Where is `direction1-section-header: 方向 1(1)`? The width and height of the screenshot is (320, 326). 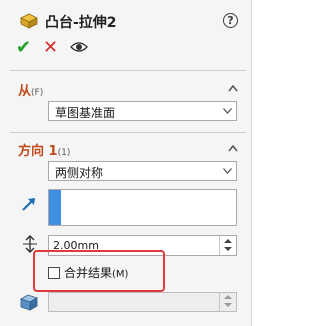
direction1-section-header: 方向 1(1) is located at coordinates (44, 149).